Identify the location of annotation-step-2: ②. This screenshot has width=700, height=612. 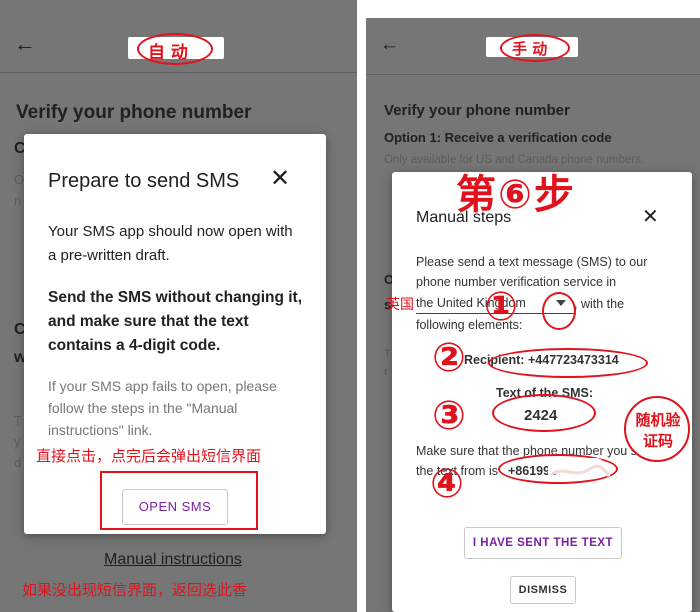
(449, 358).